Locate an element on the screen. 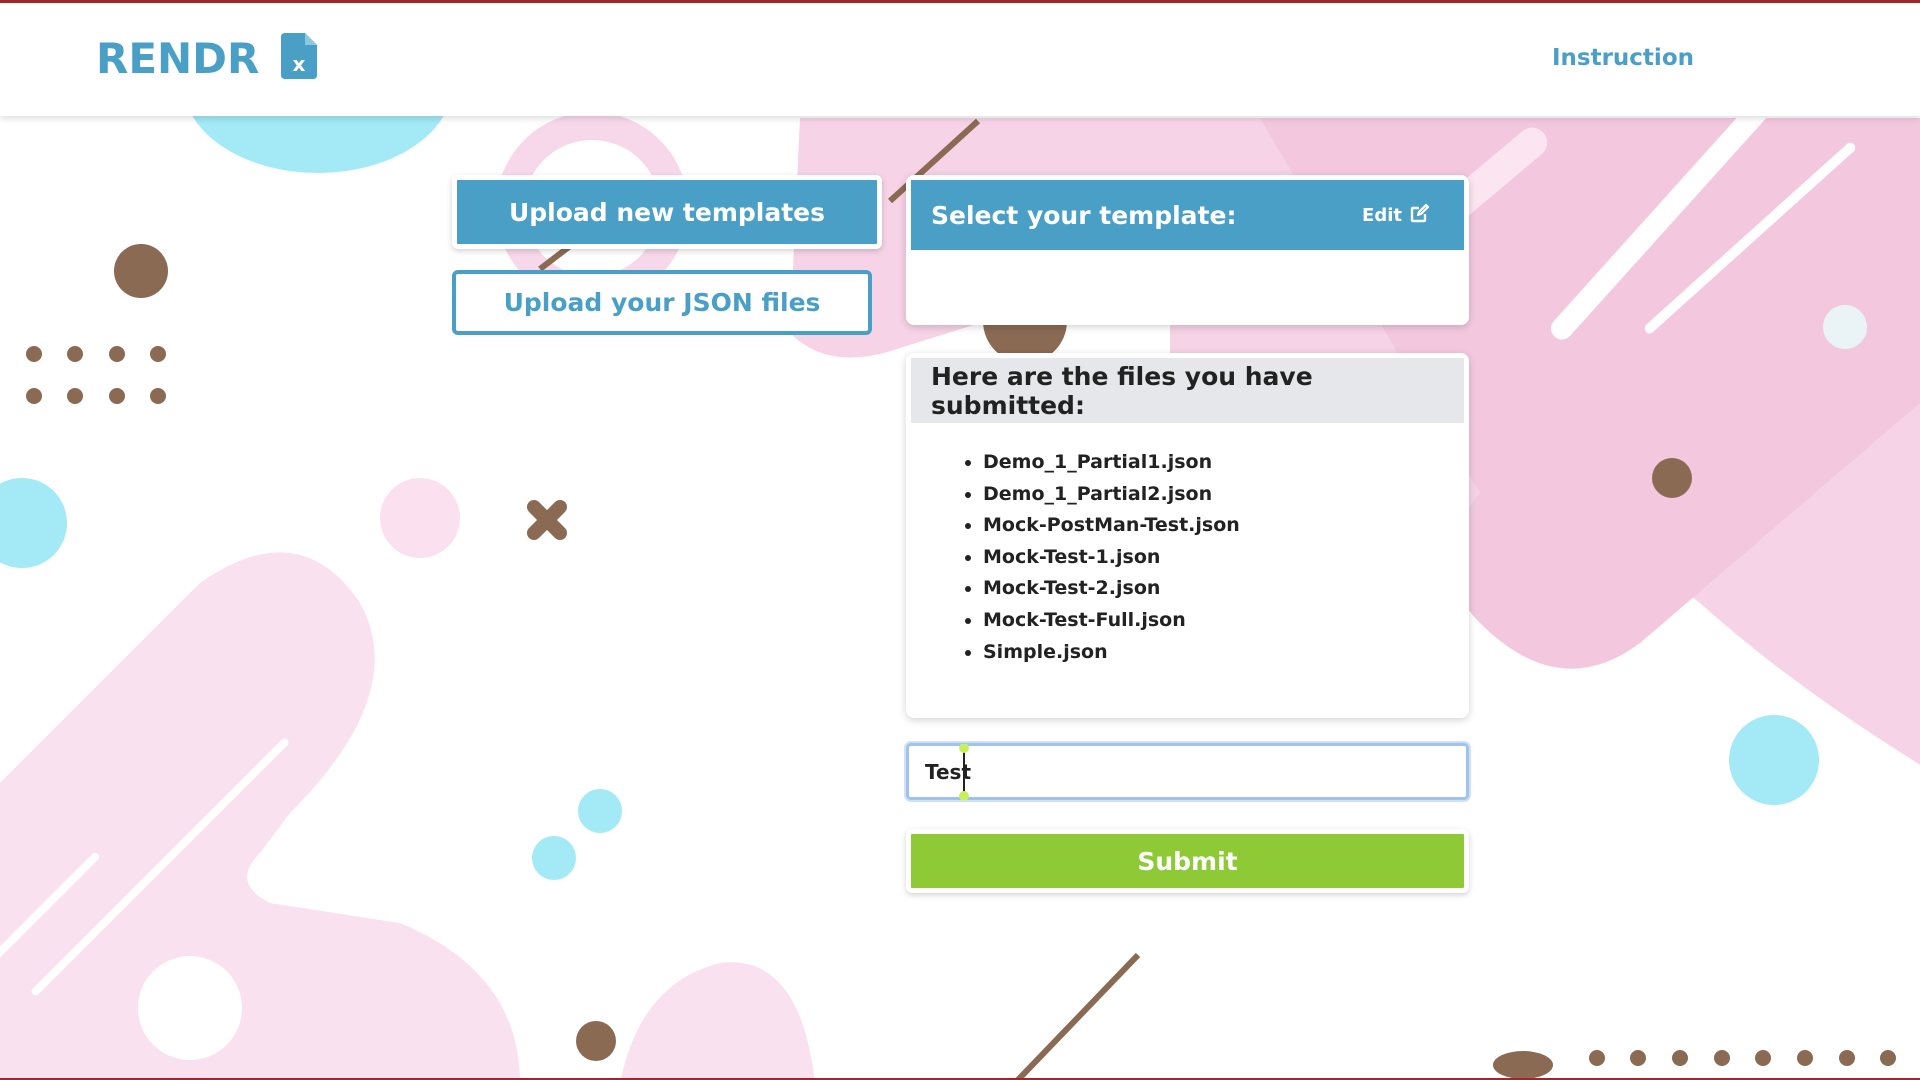 The image size is (1920, 1080). text-caret-icon is located at coordinates (964, 772).